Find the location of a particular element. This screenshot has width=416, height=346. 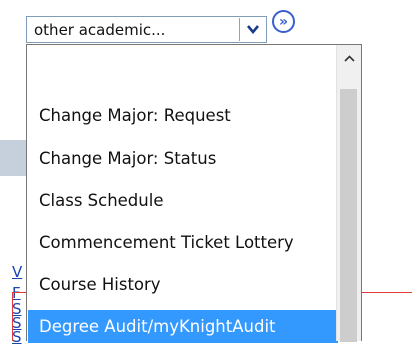

chevron-up-icon is located at coordinates (349, 58).